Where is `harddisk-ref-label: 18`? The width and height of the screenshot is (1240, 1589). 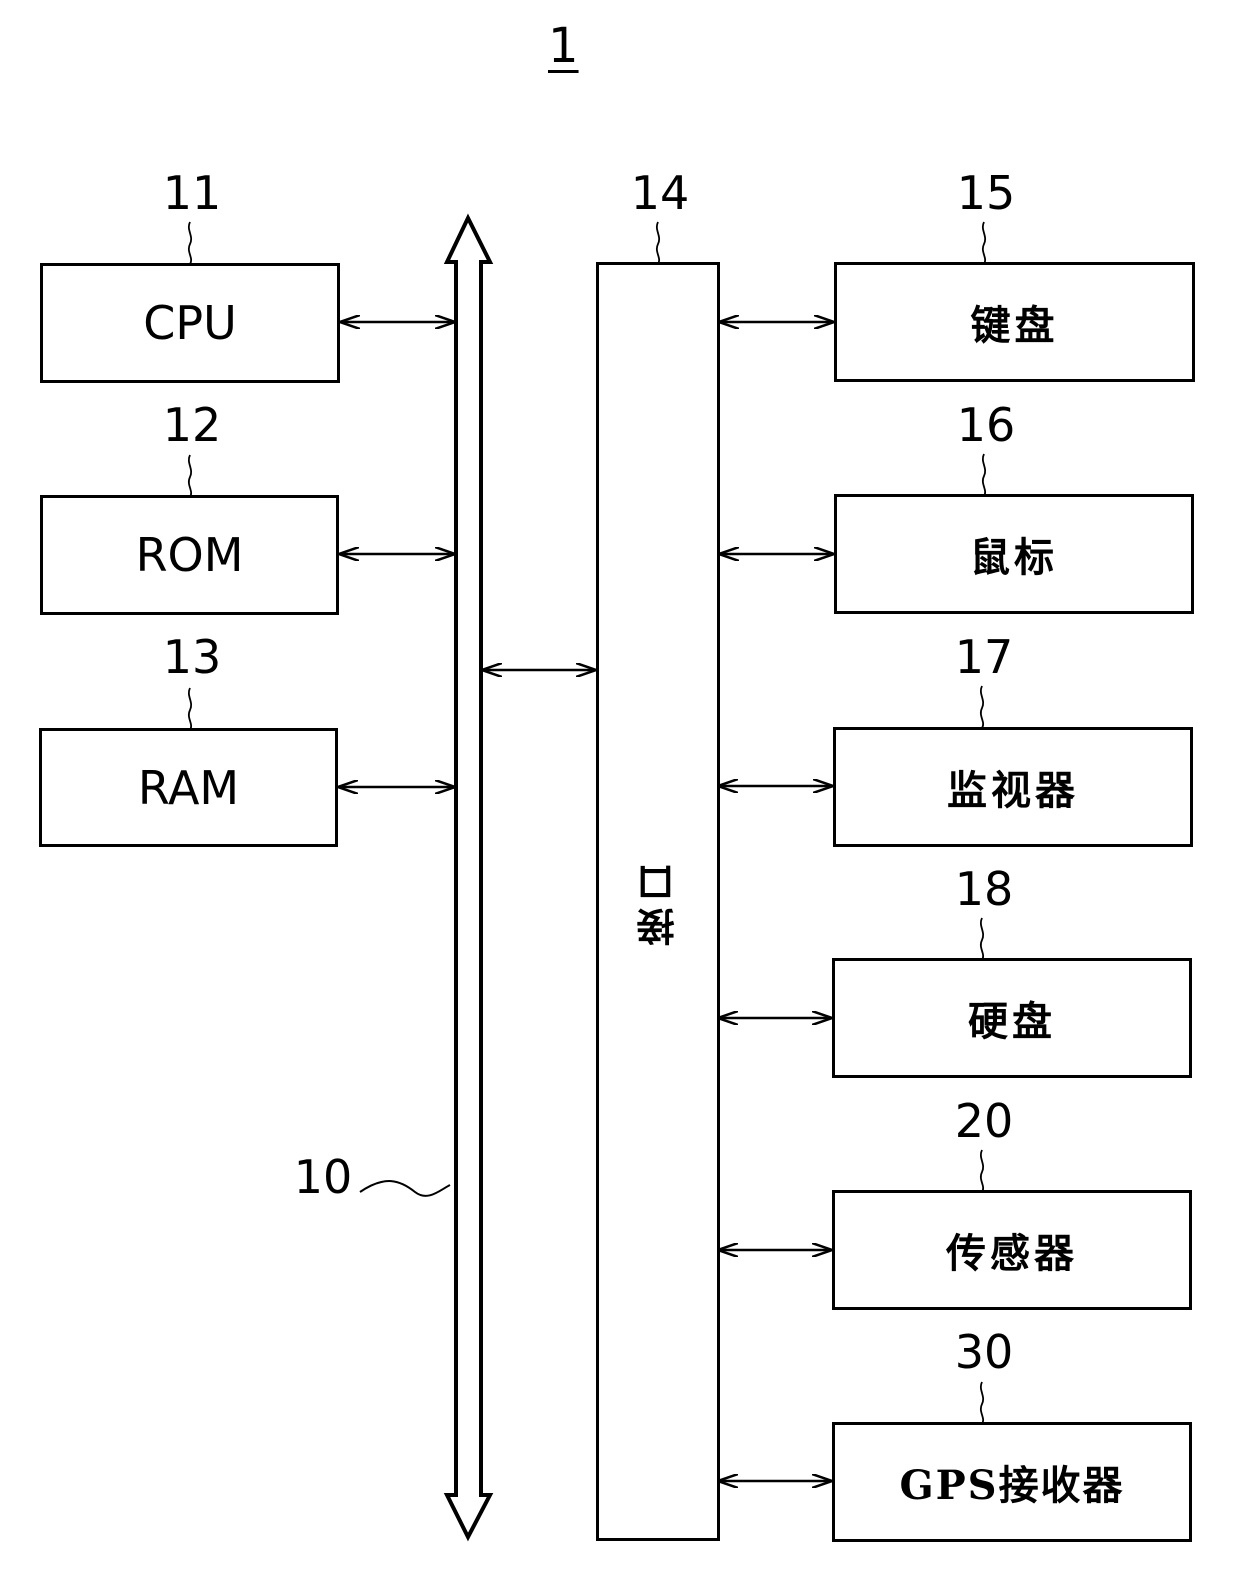
harddisk-ref-label: 18 is located at coordinates (984, 889).